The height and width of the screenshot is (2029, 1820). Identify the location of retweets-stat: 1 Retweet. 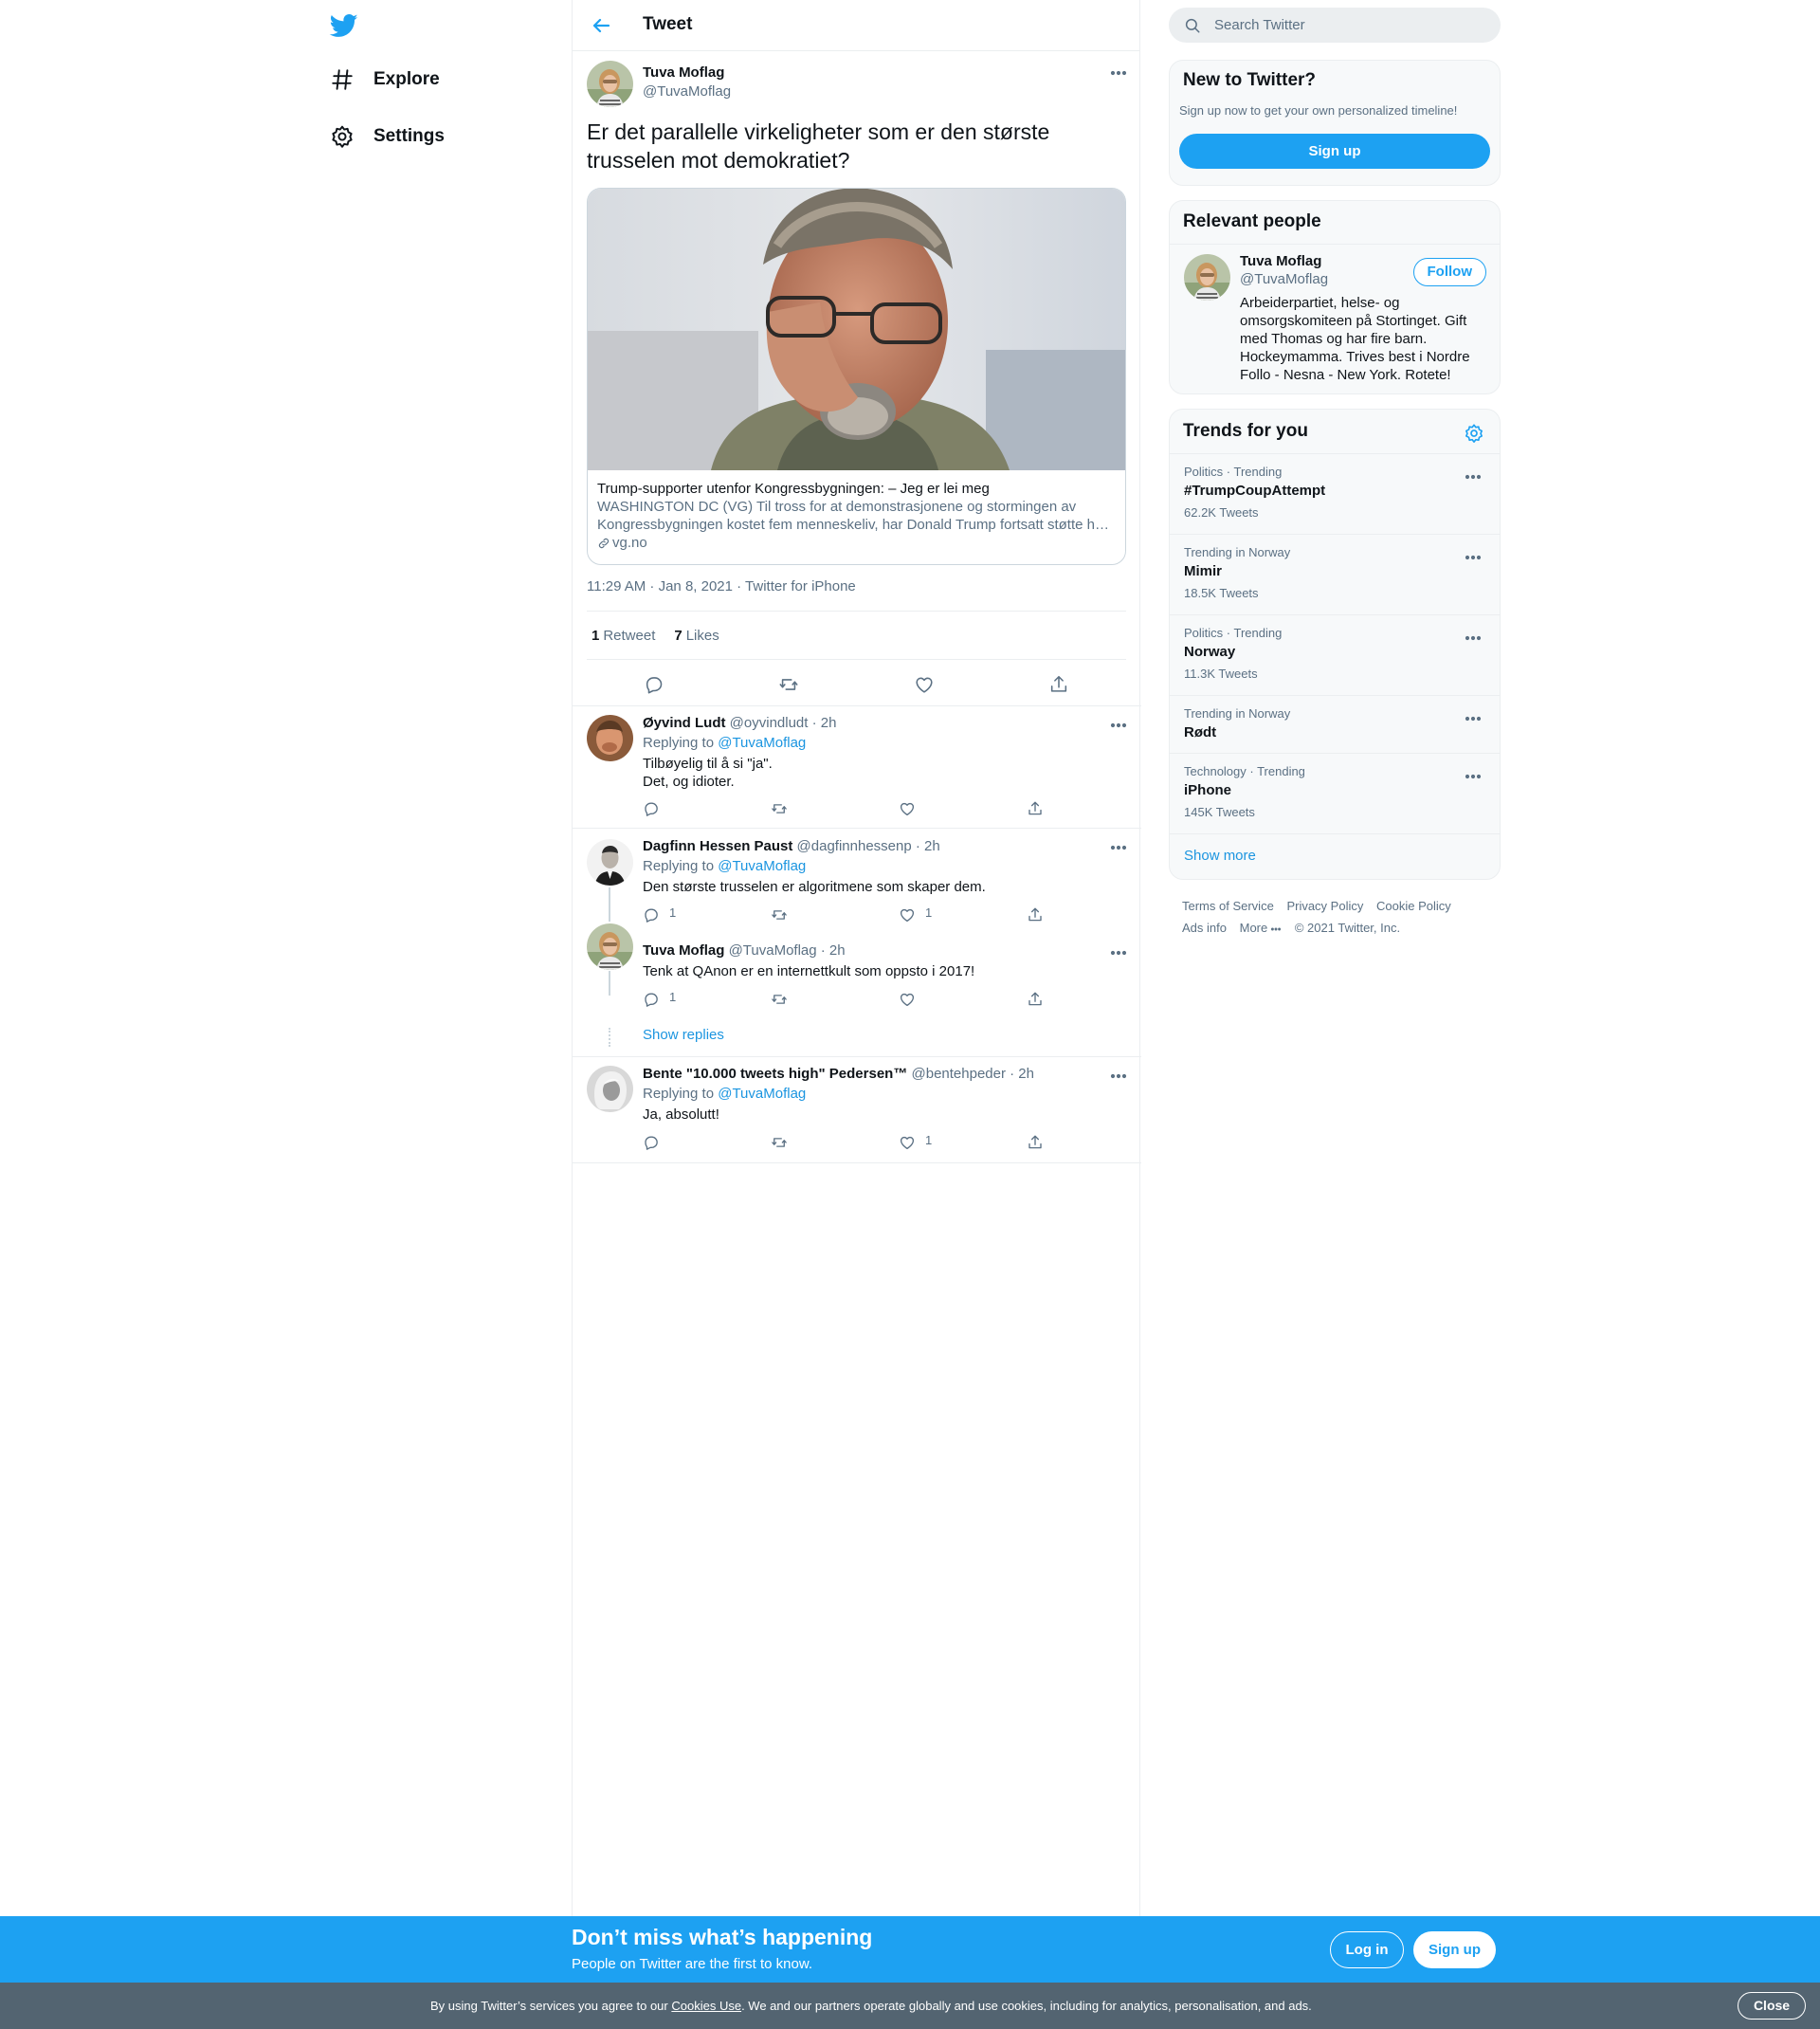
(623, 636).